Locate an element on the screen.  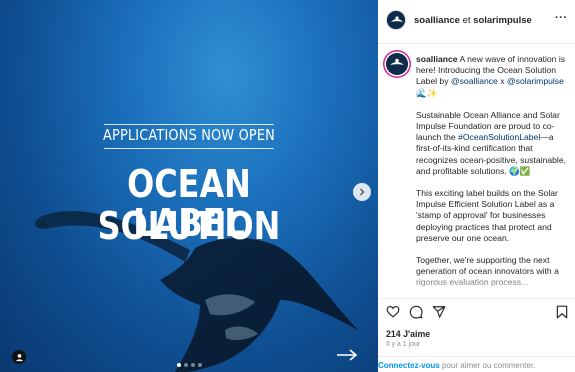
post-time: Il y a 1 jour is located at coordinates (403, 344).